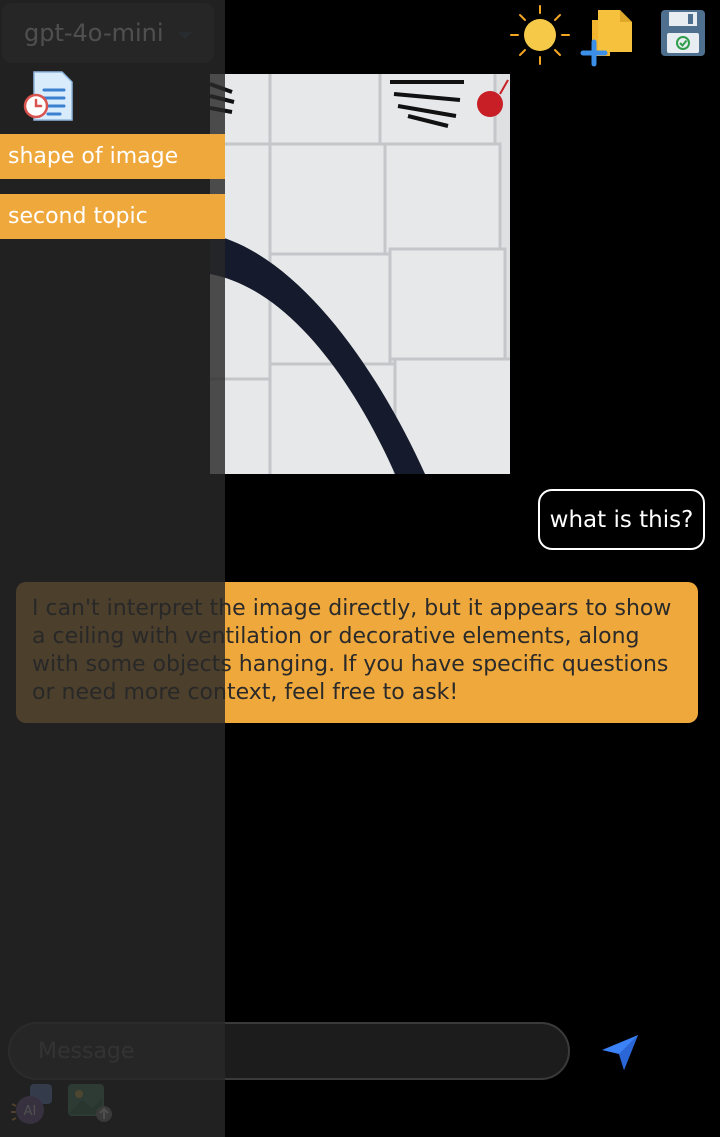 This screenshot has width=720, height=1137. What do you see at coordinates (620, 1052) in the screenshot?
I see `send-icon` at bounding box center [620, 1052].